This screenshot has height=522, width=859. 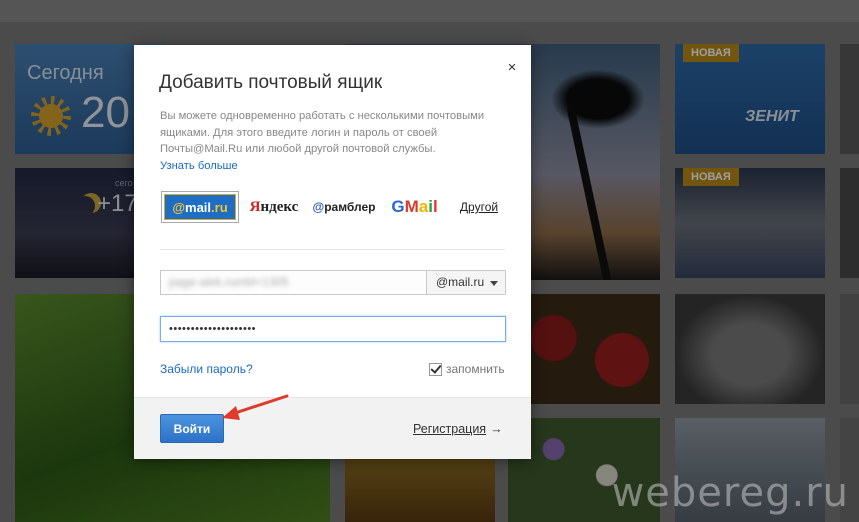 I want to click on login-value: page-alek.rumbl+1305, so click(x=229, y=282).